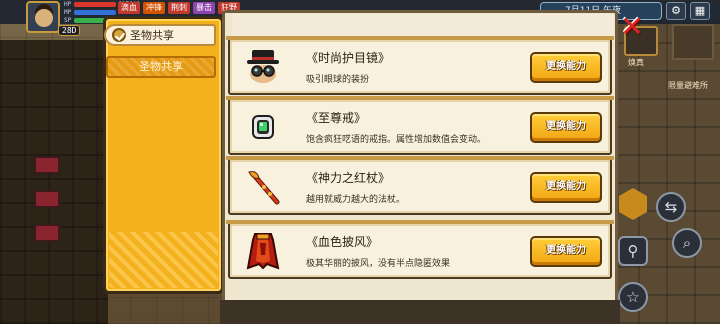 This screenshot has width=720, height=324. What do you see at coordinates (348, 58) in the screenshot?
I see `artifact-name: 《时尚护目镜》` at bounding box center [348, 58].